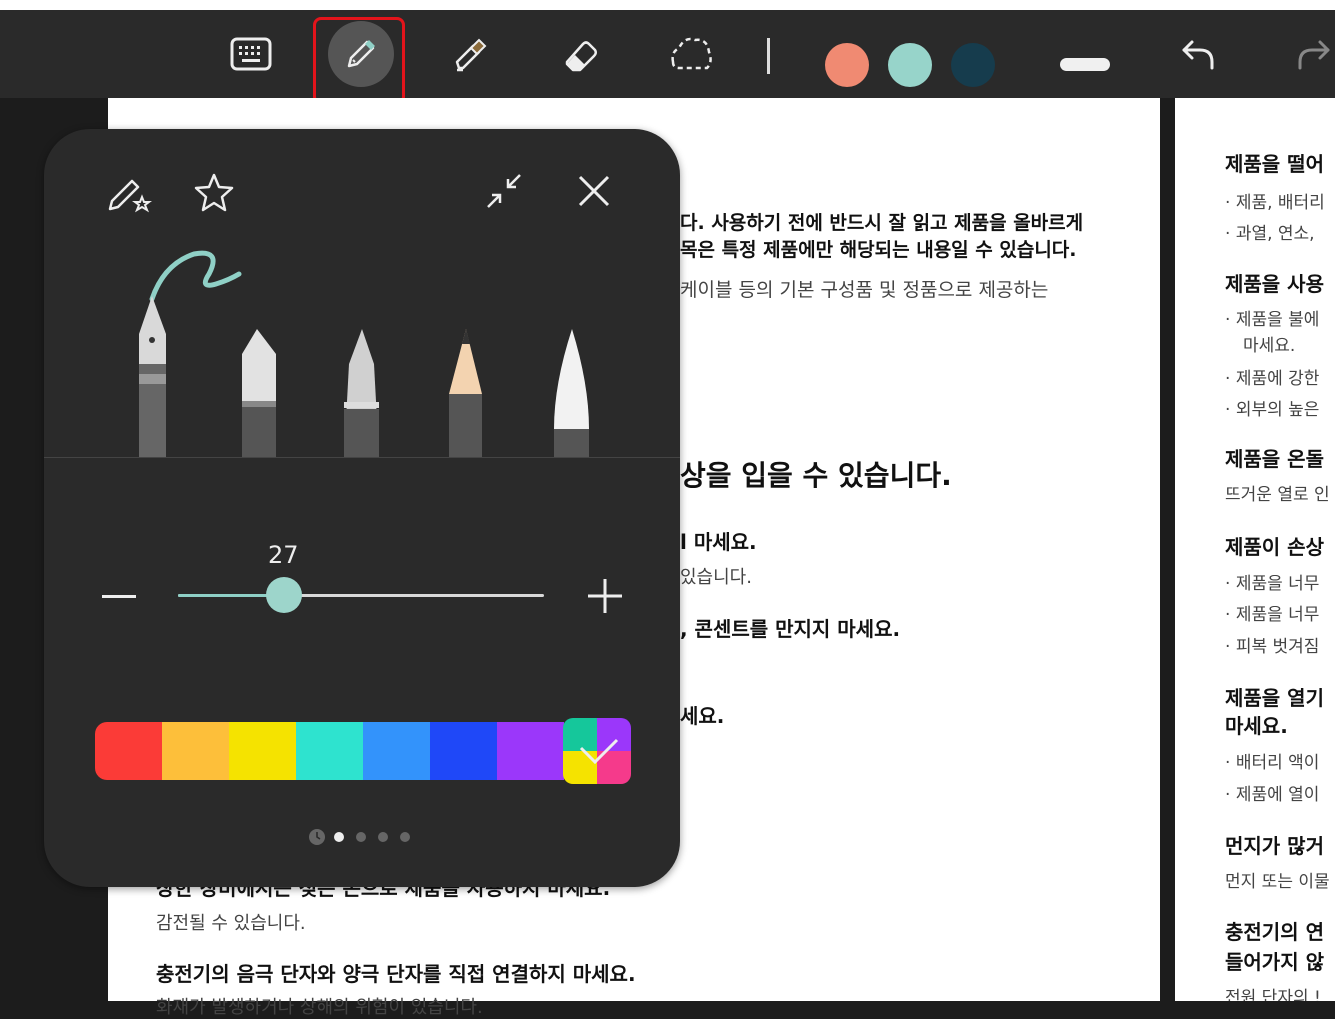 This screenshot has height=1019, width=1335. What do you see at coordinates (605, 598) in the screenshot?
I see `increase-size-icon` at bounding box center [605, 598].